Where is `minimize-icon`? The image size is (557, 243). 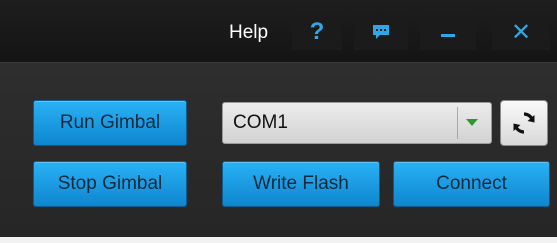 minimize-icon is located at coordinates (448, 35).